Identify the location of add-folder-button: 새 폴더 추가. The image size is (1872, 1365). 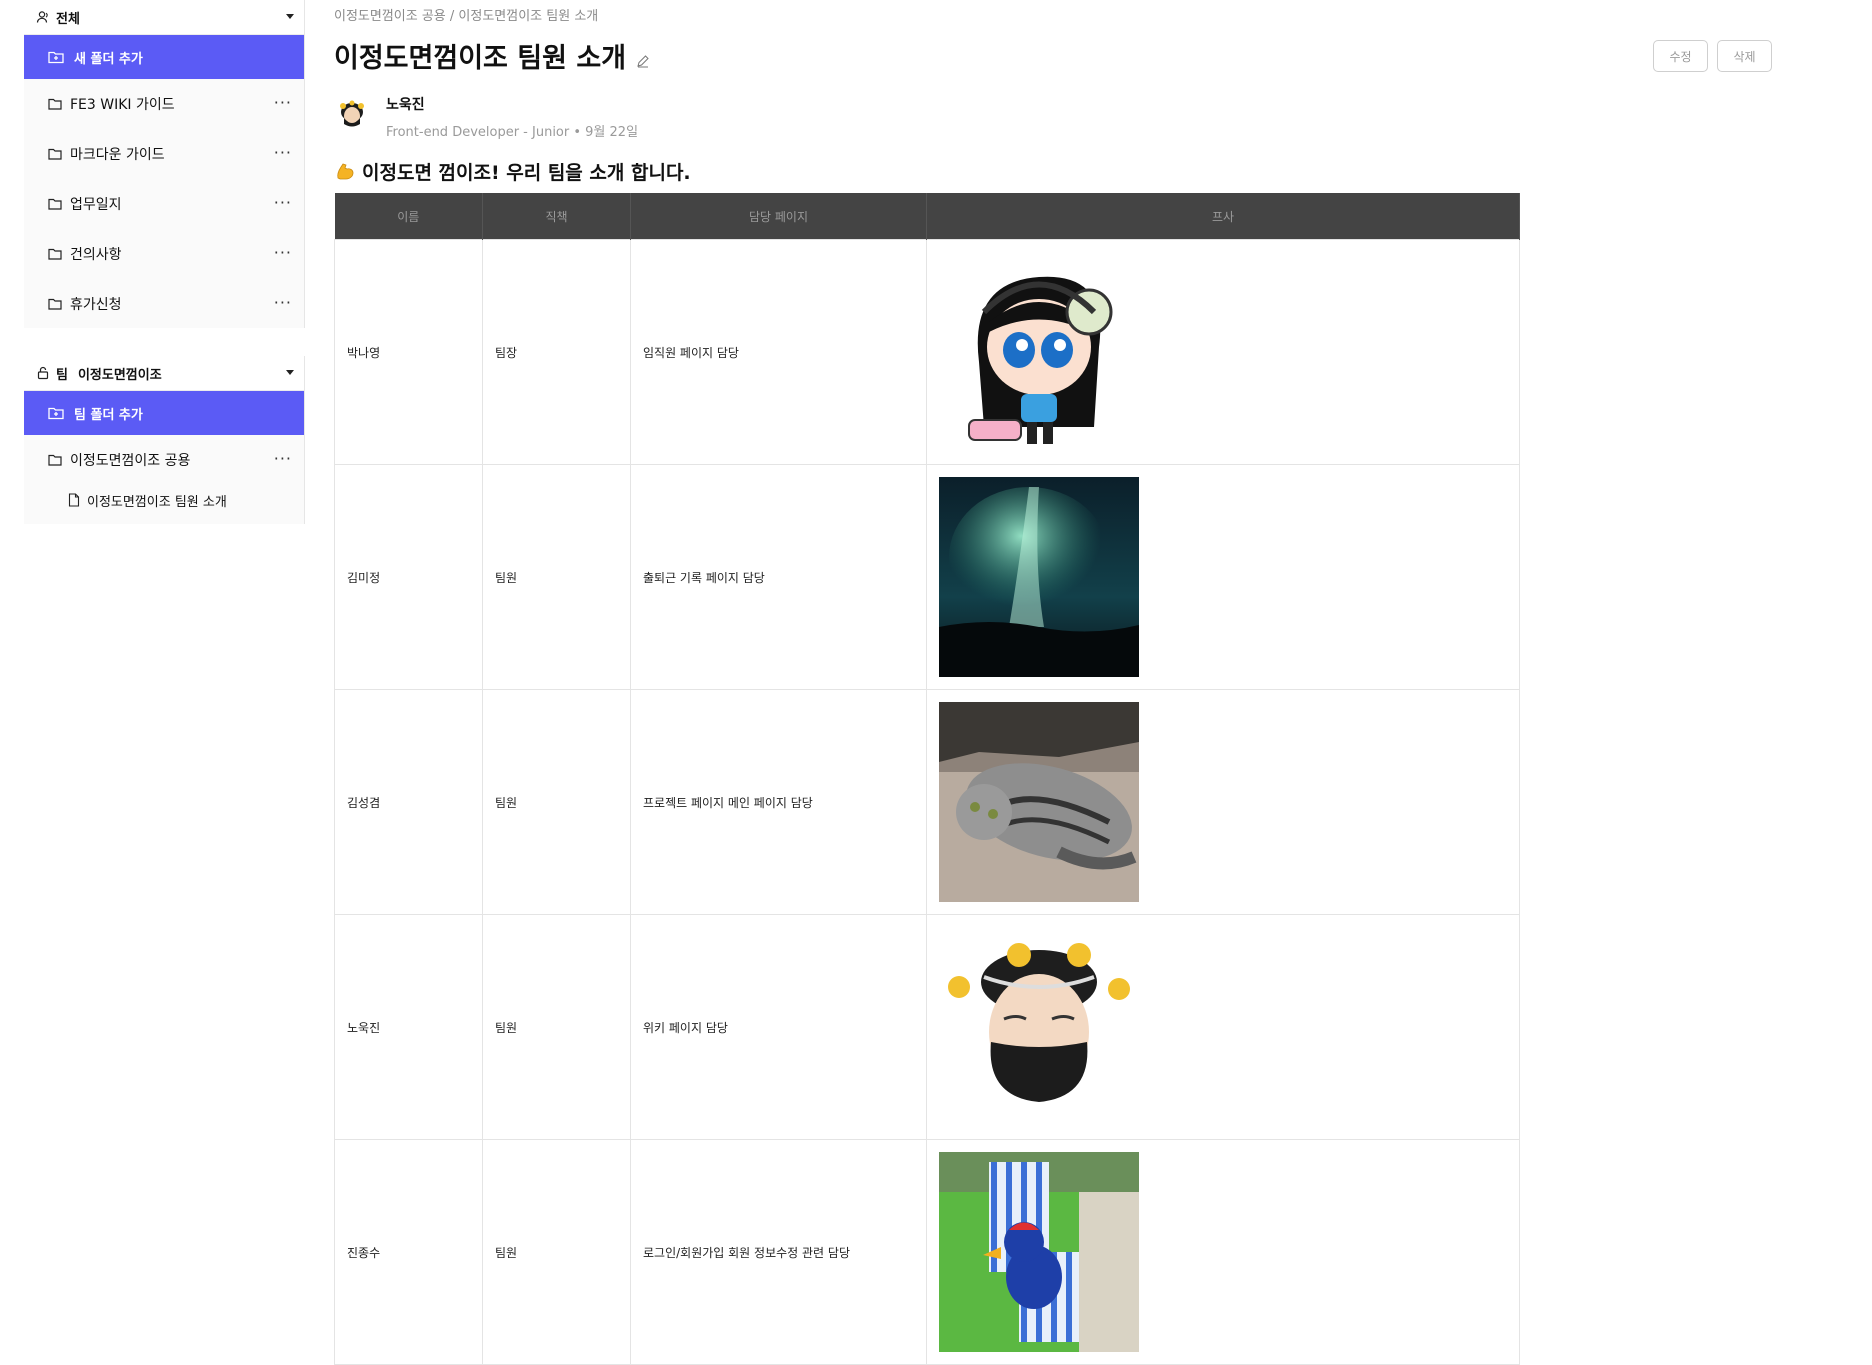
(164, 57).